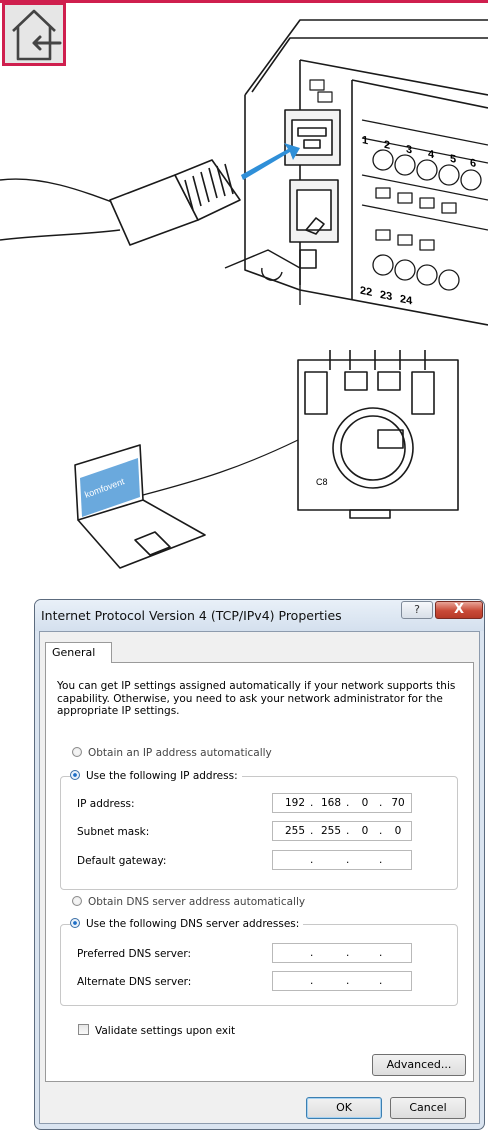  I want to click on terminal-number: 6, so click(473, 163).